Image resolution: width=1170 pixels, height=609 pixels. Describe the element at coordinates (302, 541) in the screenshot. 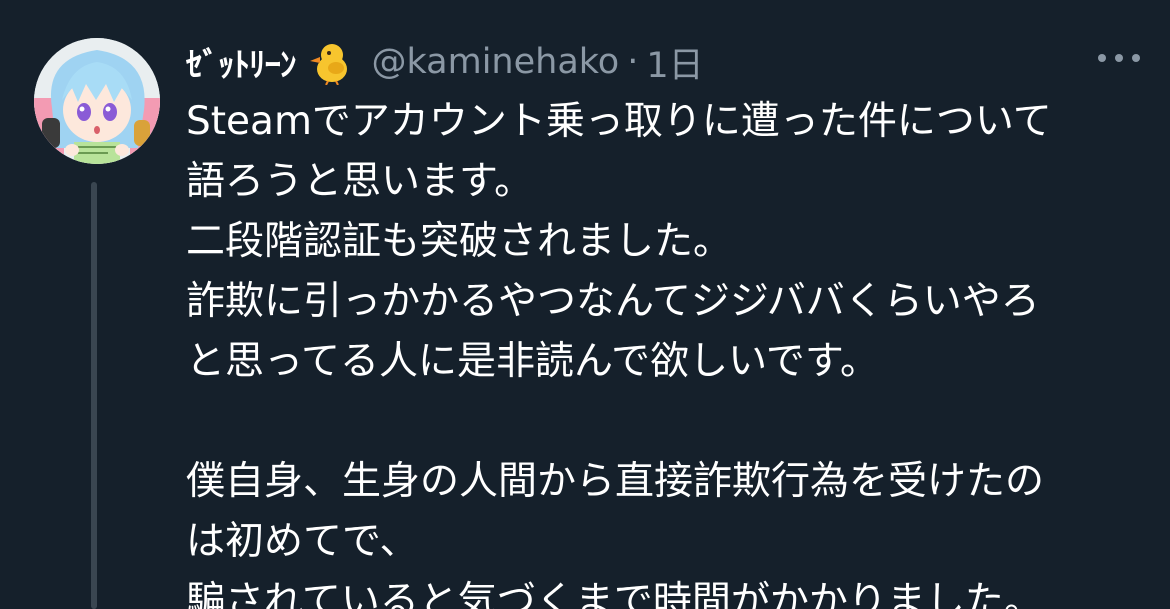

I see `tweet-text-line: は初めてで、` at that location.